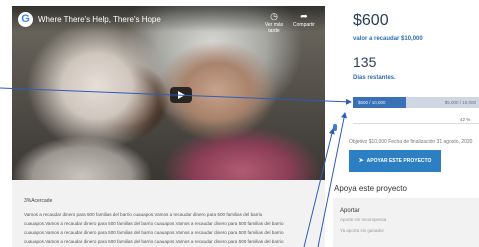 This screenshot has width=479, height=247. What do you see at coordinates (350, 211) in the screenshot?
I see `contribution-title: Aportar` at bounding box center [350, 211].